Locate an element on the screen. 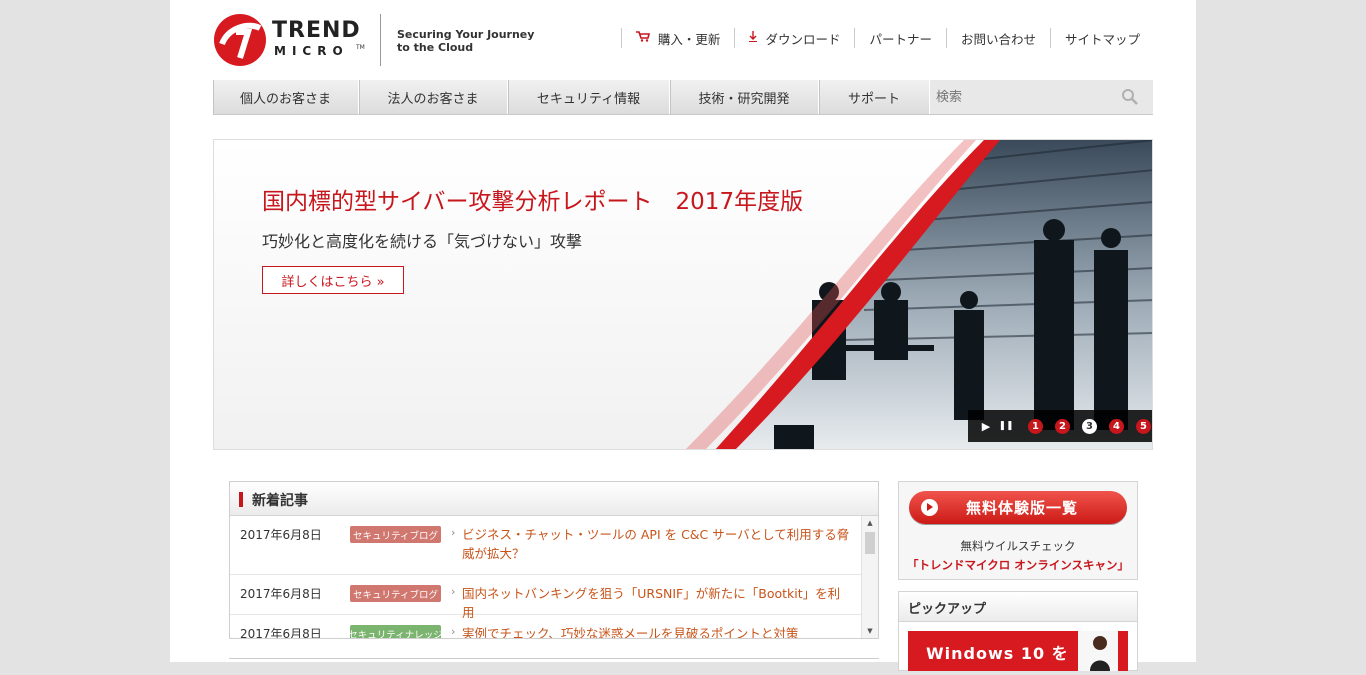 This screenshot has width=1366, height=675. banner-title: 国内標的型サイバー攻撃分析レポート 2017年度版 is located at coordinates (533, 202).